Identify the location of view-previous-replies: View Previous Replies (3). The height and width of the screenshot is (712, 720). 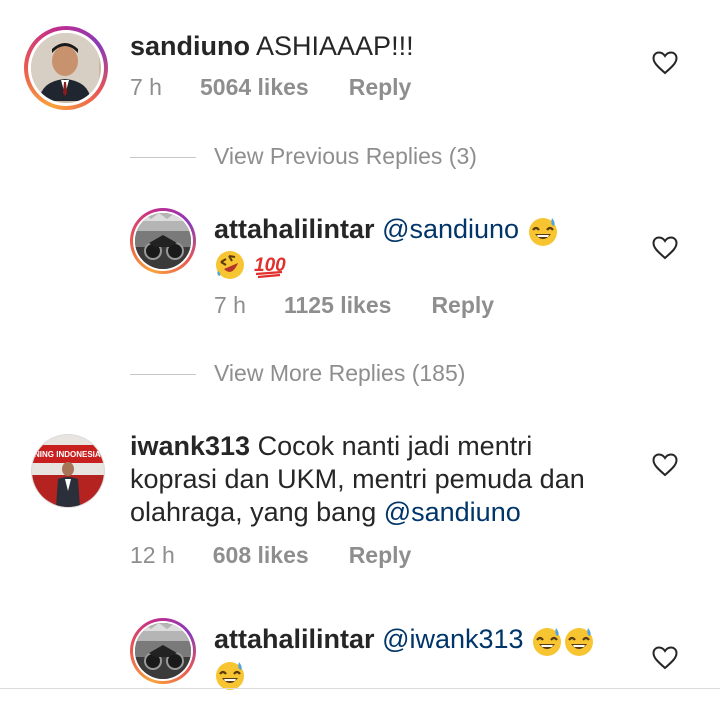
(330, 158).